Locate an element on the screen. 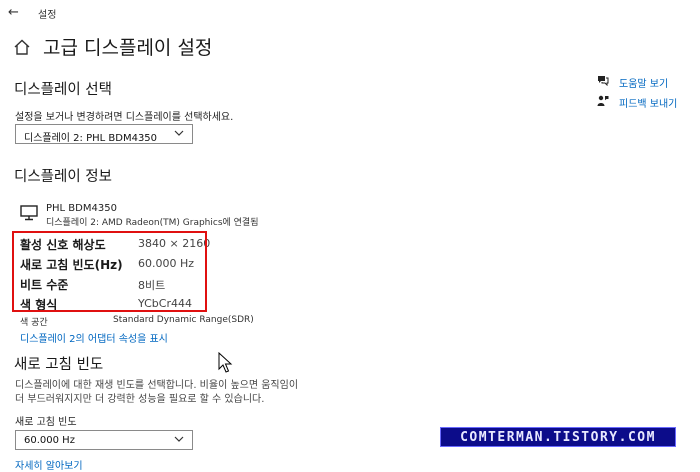  back-arrow-icon: ← is located at coordinates (13, 12).